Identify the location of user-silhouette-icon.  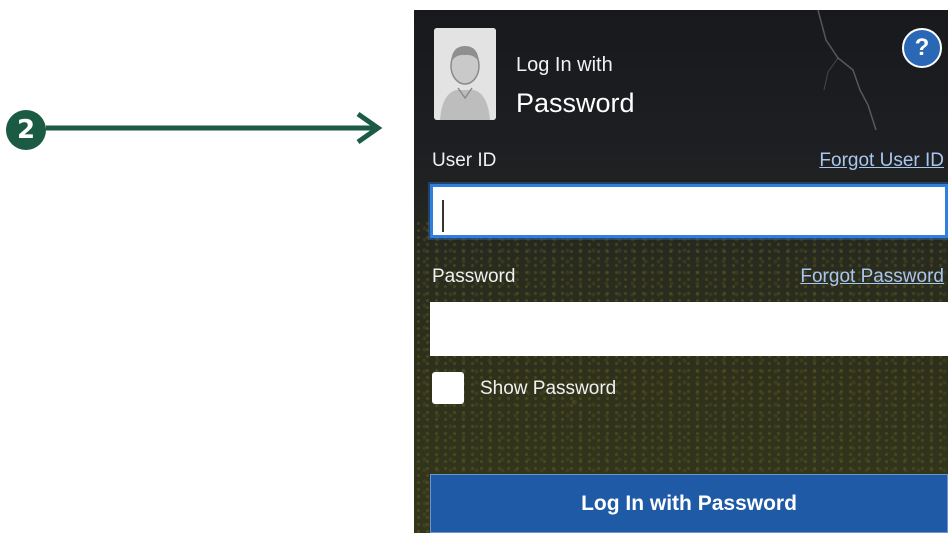
(465, 74).